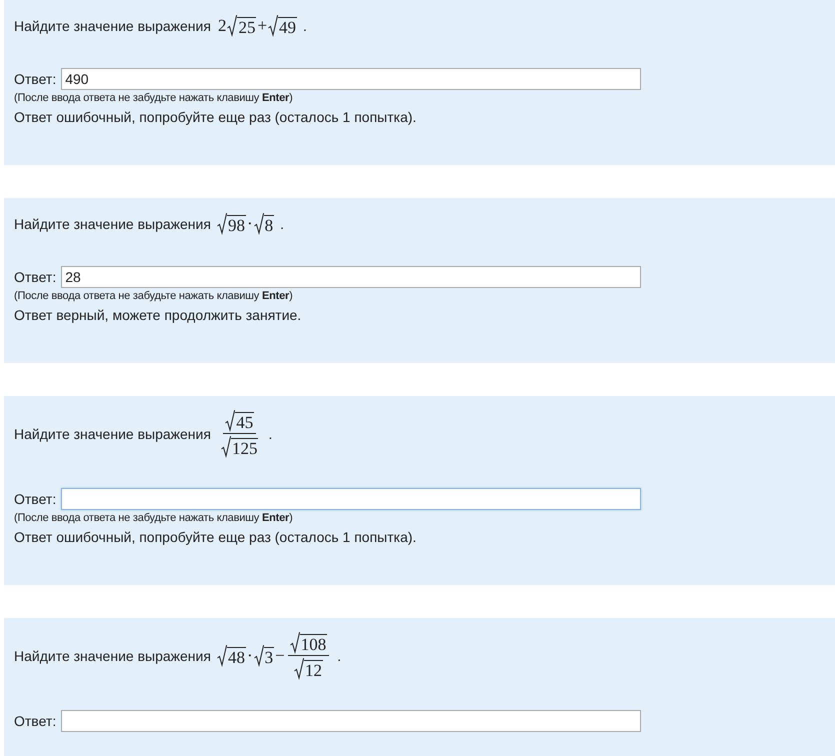 The height and width of the screenshot is (756, 835). What do you see at coordinates (288, 27) in the screenshot?
I see `radicand: 49` at bounding box center [288, 27].